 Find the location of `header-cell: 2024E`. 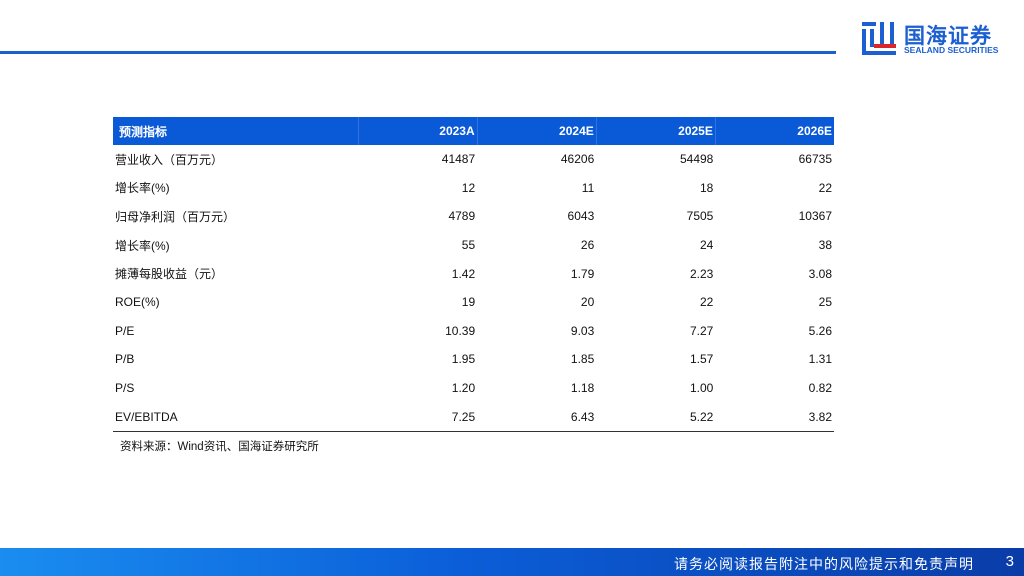

header-cell: 2024E is located at coordinates (537, 131).